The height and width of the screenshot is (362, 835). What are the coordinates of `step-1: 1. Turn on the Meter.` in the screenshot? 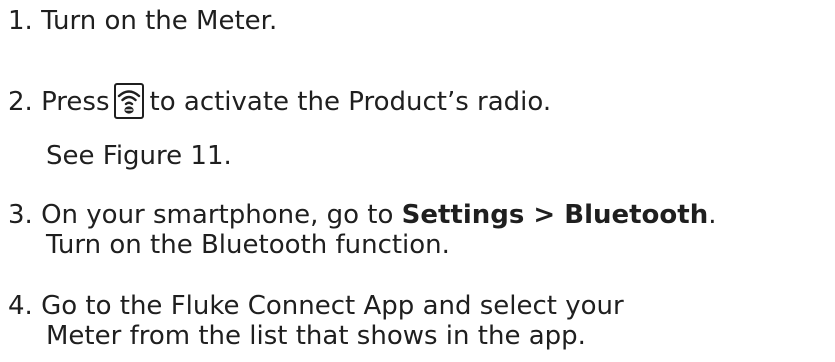 It's located at (142, 21).